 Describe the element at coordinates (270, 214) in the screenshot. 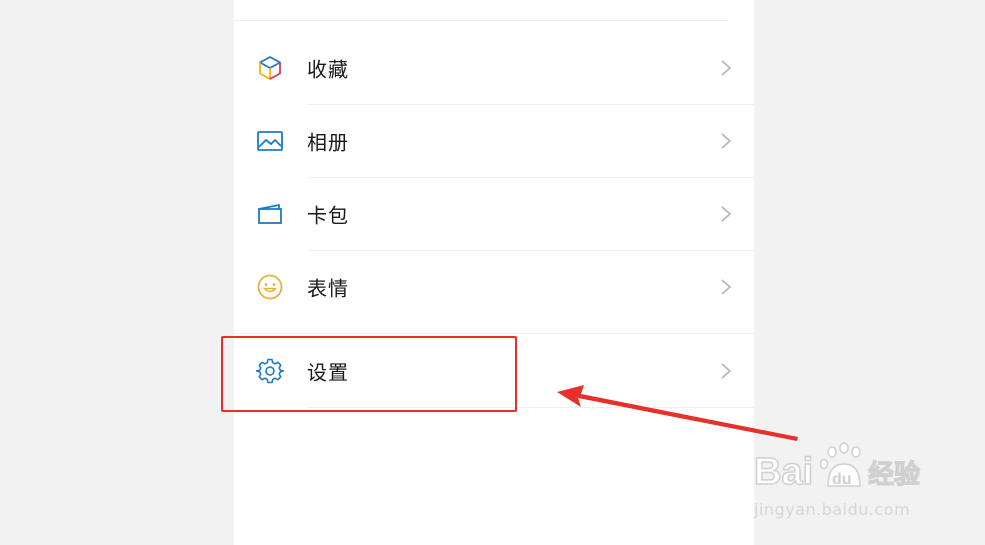

I see `card-wallet-icon` at that location.